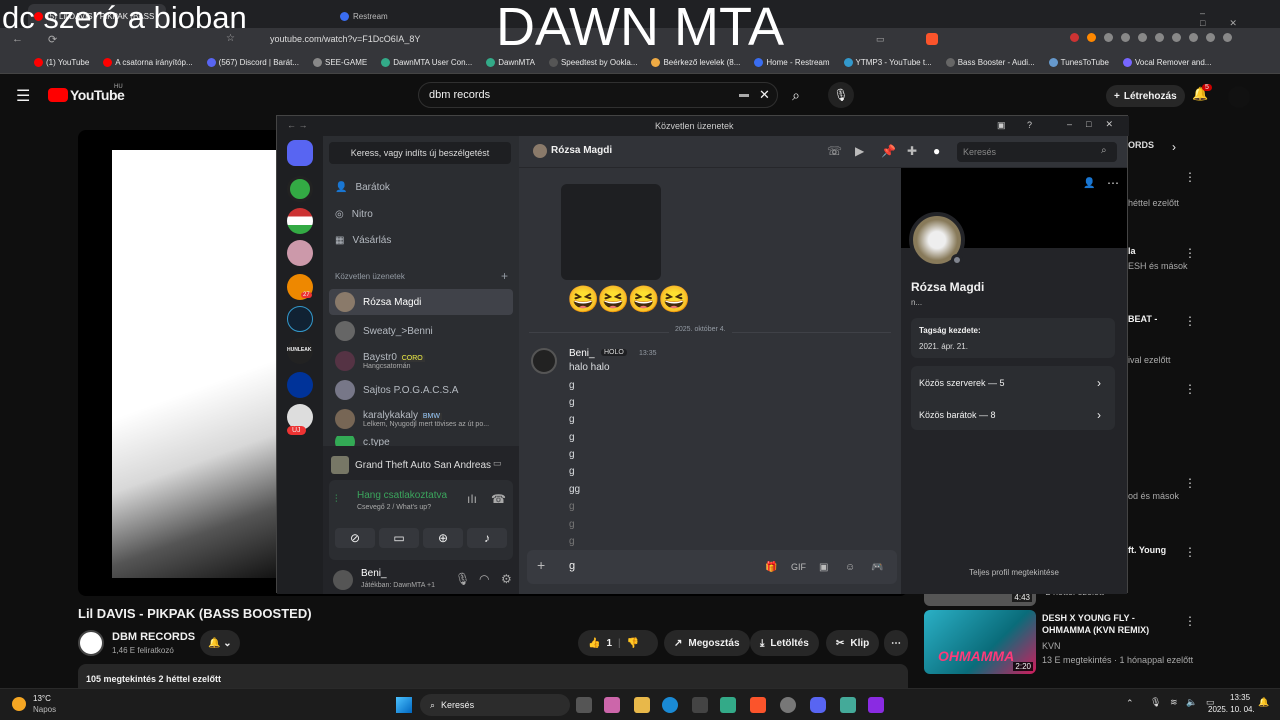 This screenshot has width=1280, height=720. What do you see at coordinates (394, 507) in the screenshot?
I see `voice-channel: Csevegő 2 / What's up?` at bounding box center [394, 507].